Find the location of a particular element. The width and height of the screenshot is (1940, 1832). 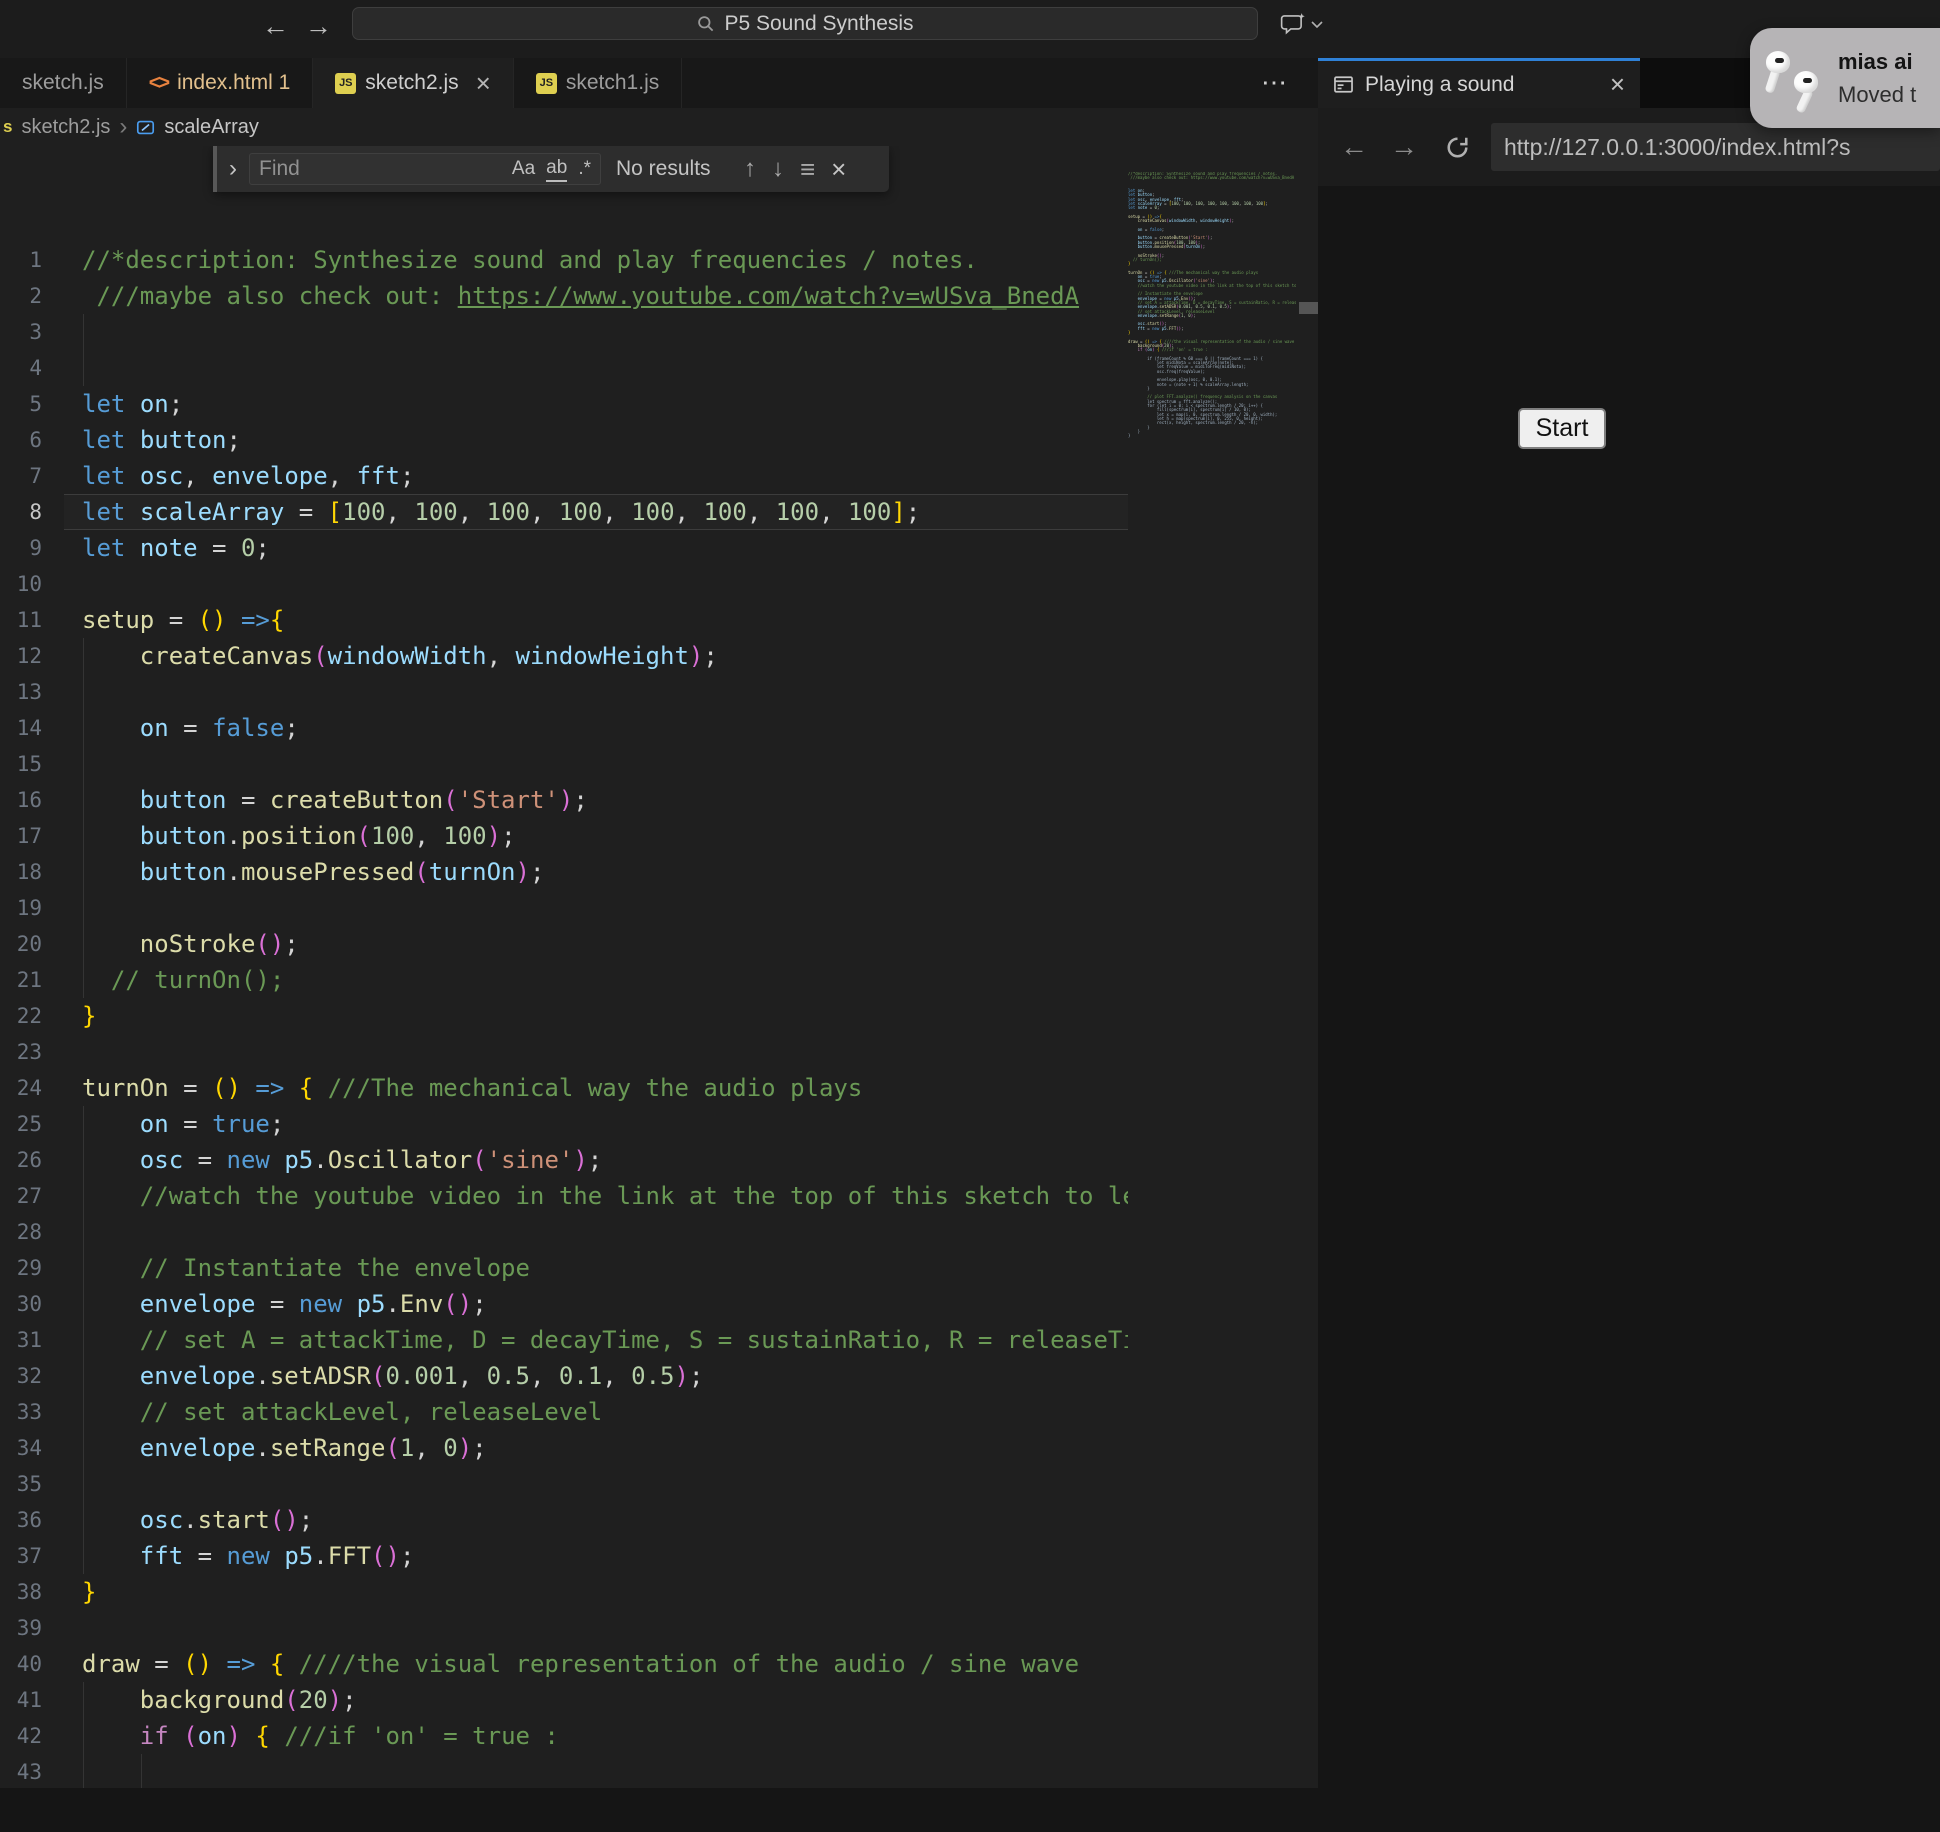

code-line: 28 is located at coordinates (564, 1232).